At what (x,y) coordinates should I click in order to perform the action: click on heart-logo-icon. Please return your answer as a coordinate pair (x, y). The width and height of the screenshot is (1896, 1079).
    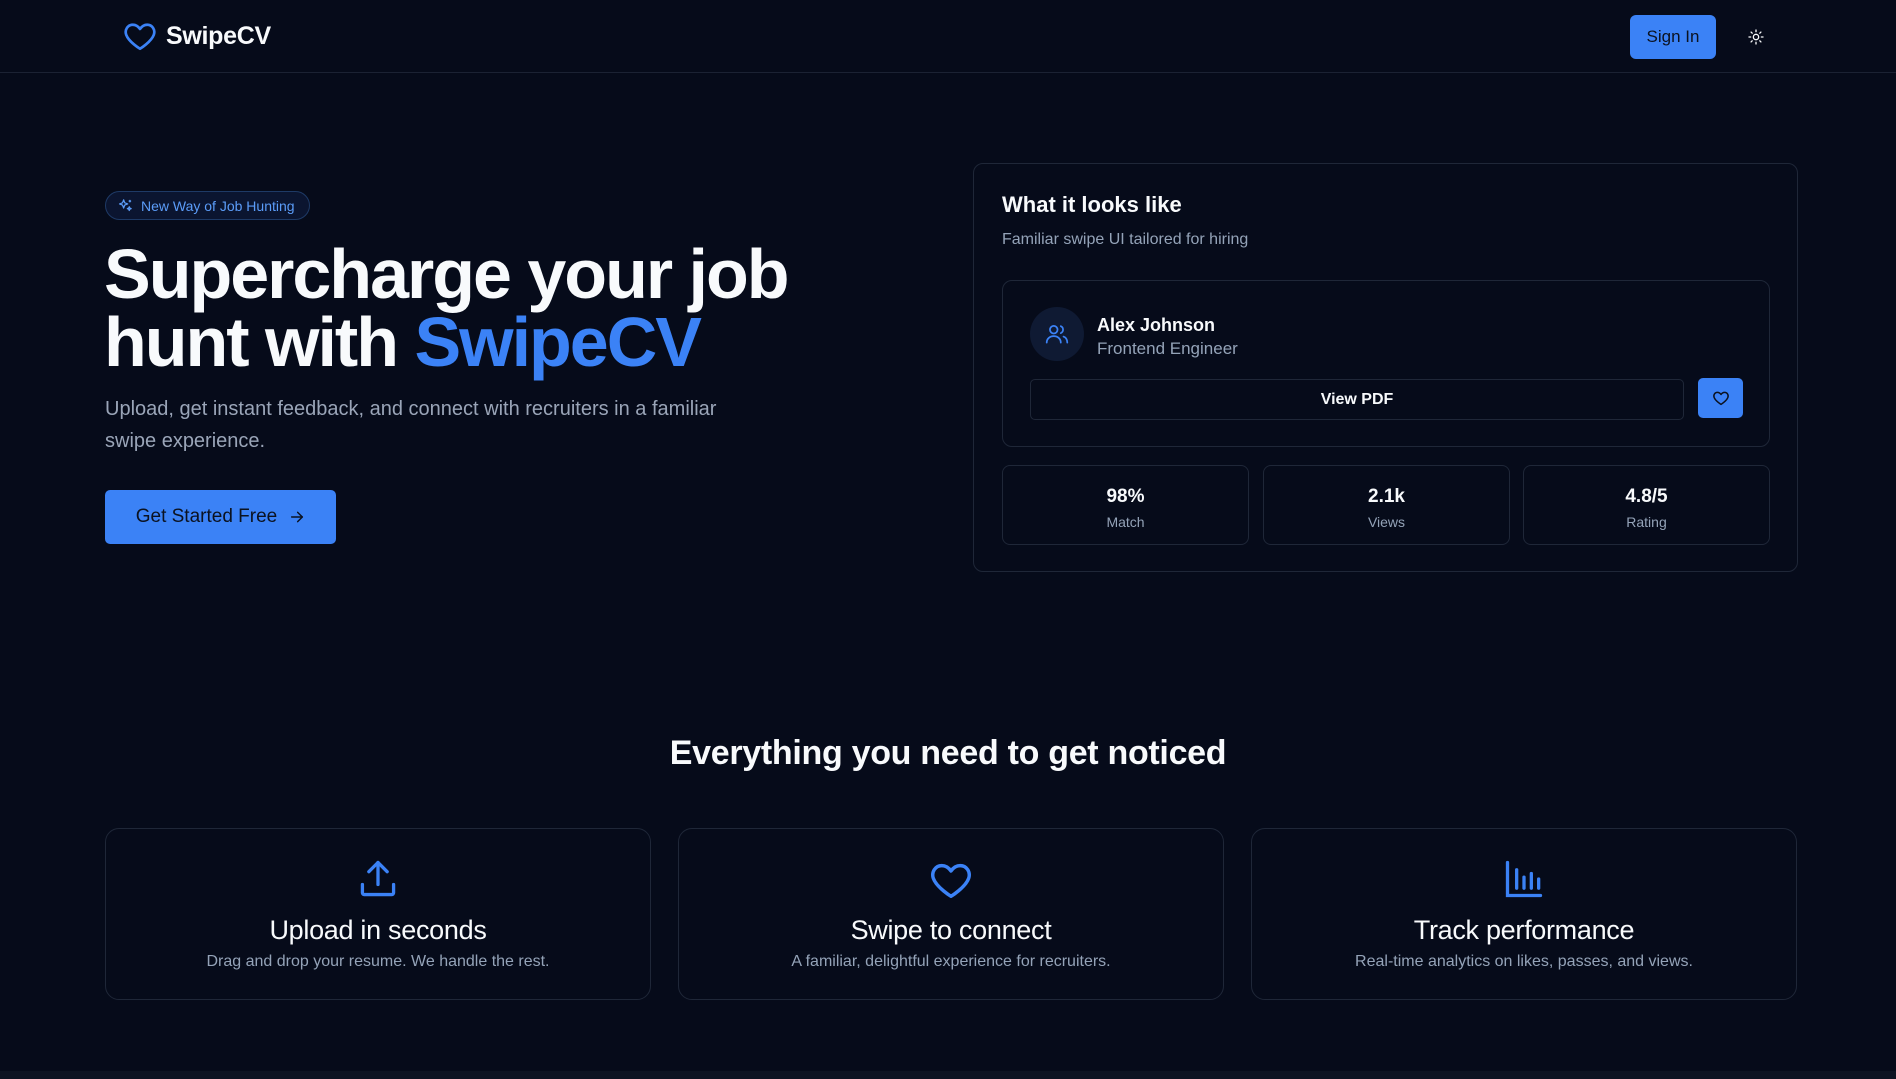
    Looking at the image, I should click on (140, 37).